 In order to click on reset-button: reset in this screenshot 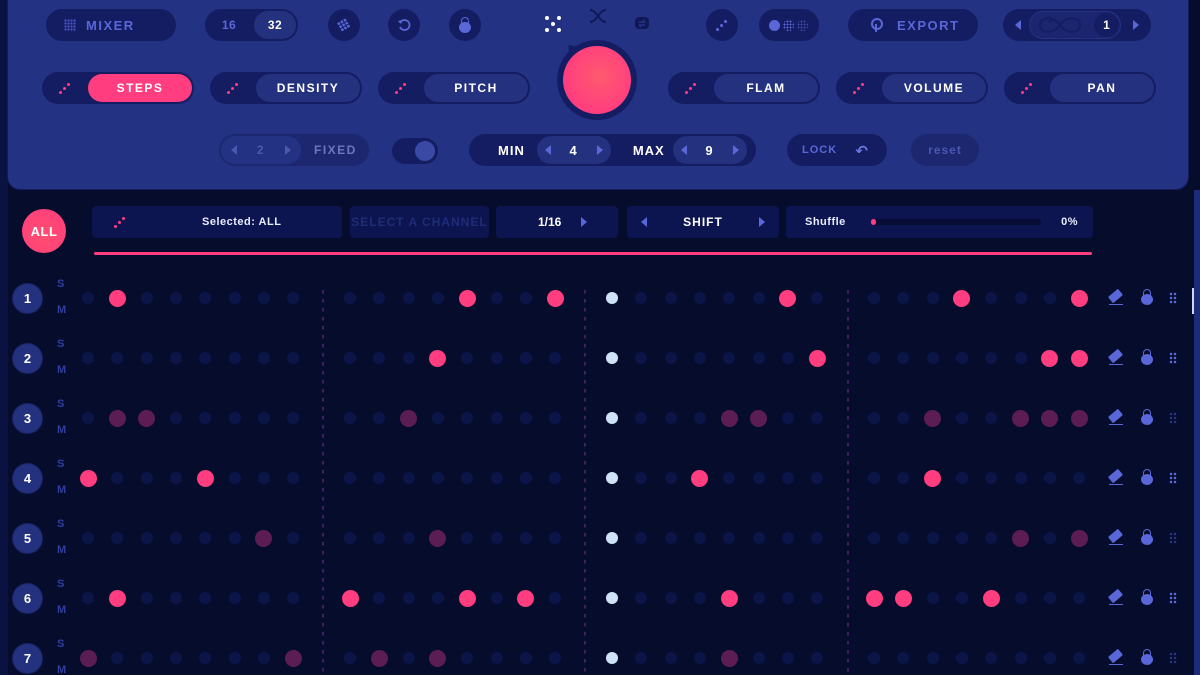, I will do `click(945, 150)`.